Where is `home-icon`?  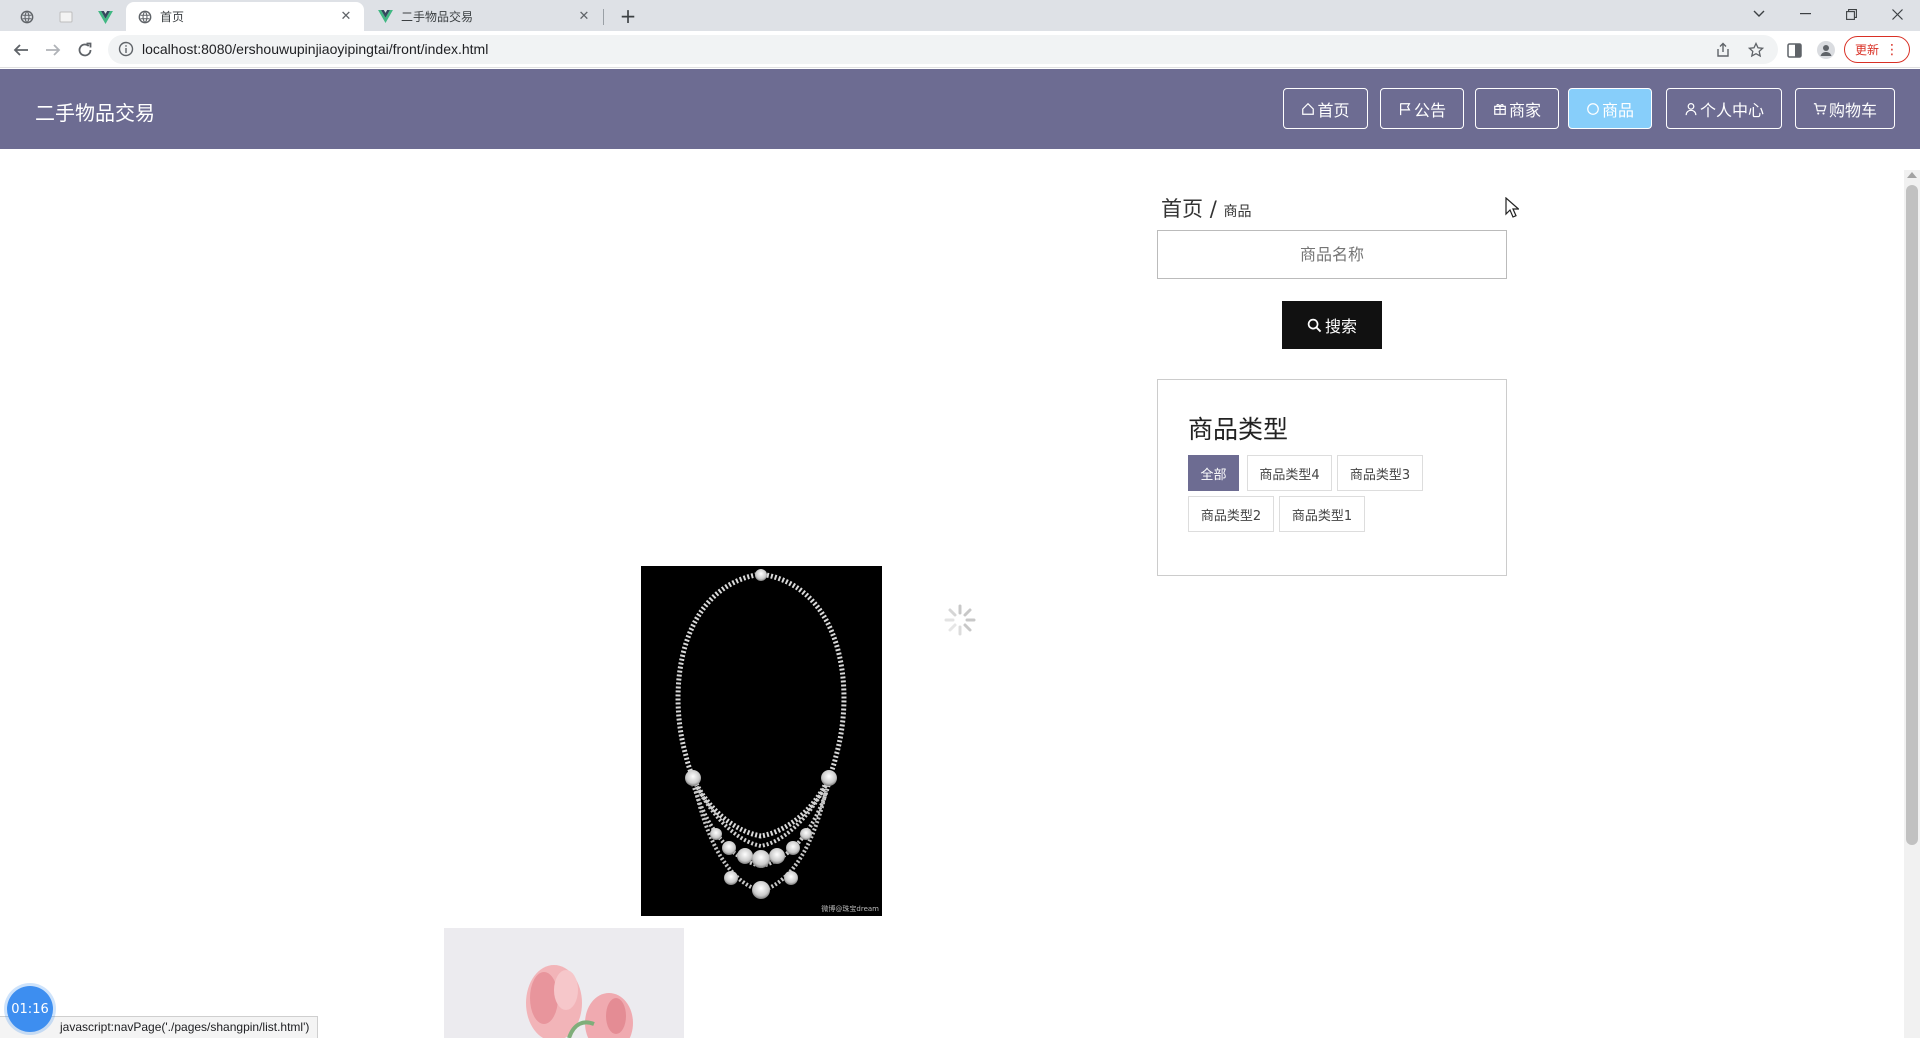
home-icon is located at coordinates (1308, 108).